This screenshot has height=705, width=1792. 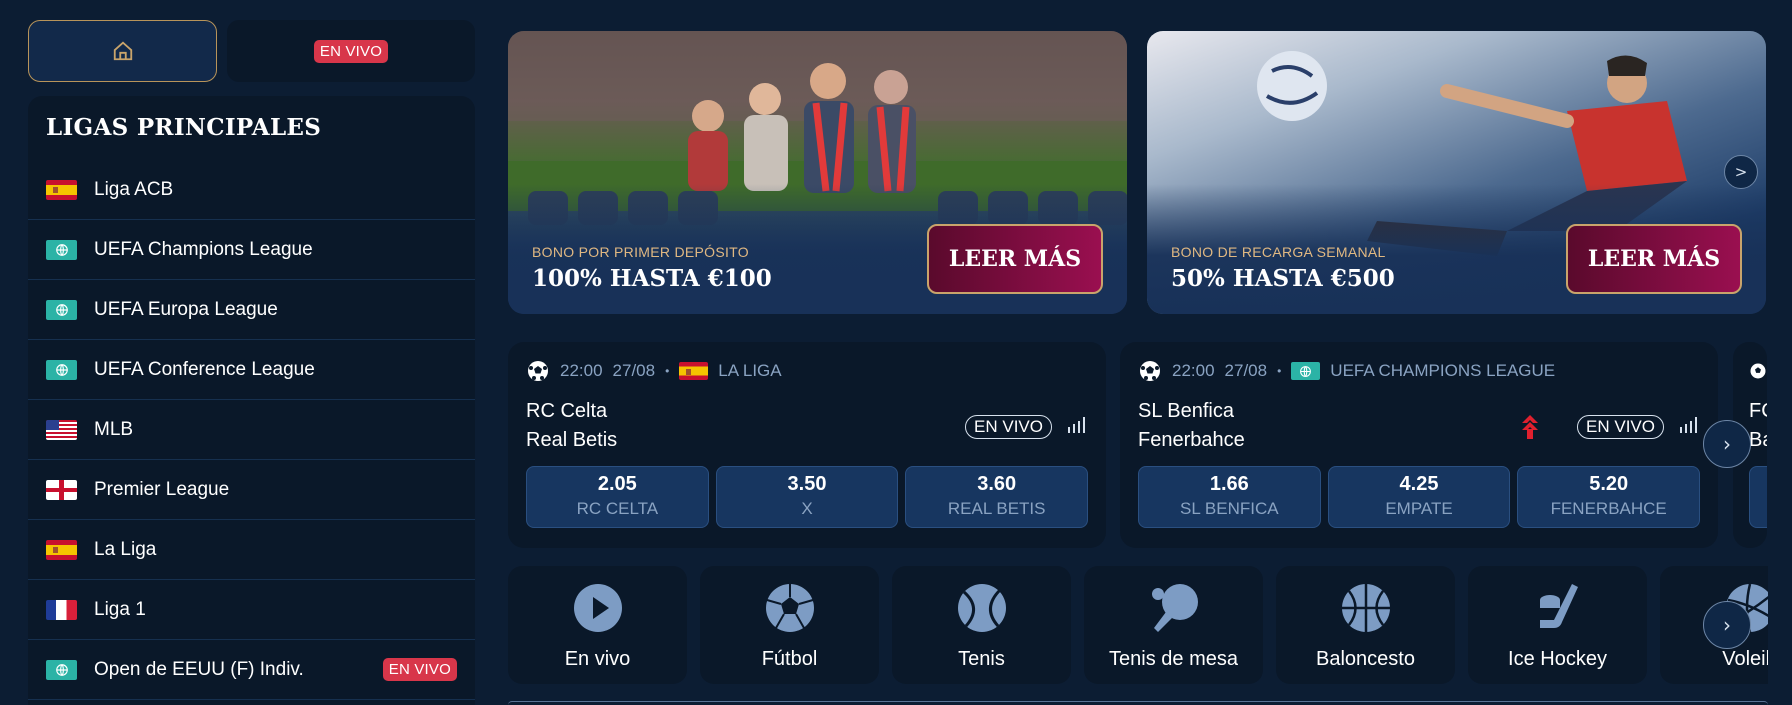 What do you see at coordinates (750, 370) in the screenshot?
I see `match-league: LA LIGA` at bounding box center [750, 370].